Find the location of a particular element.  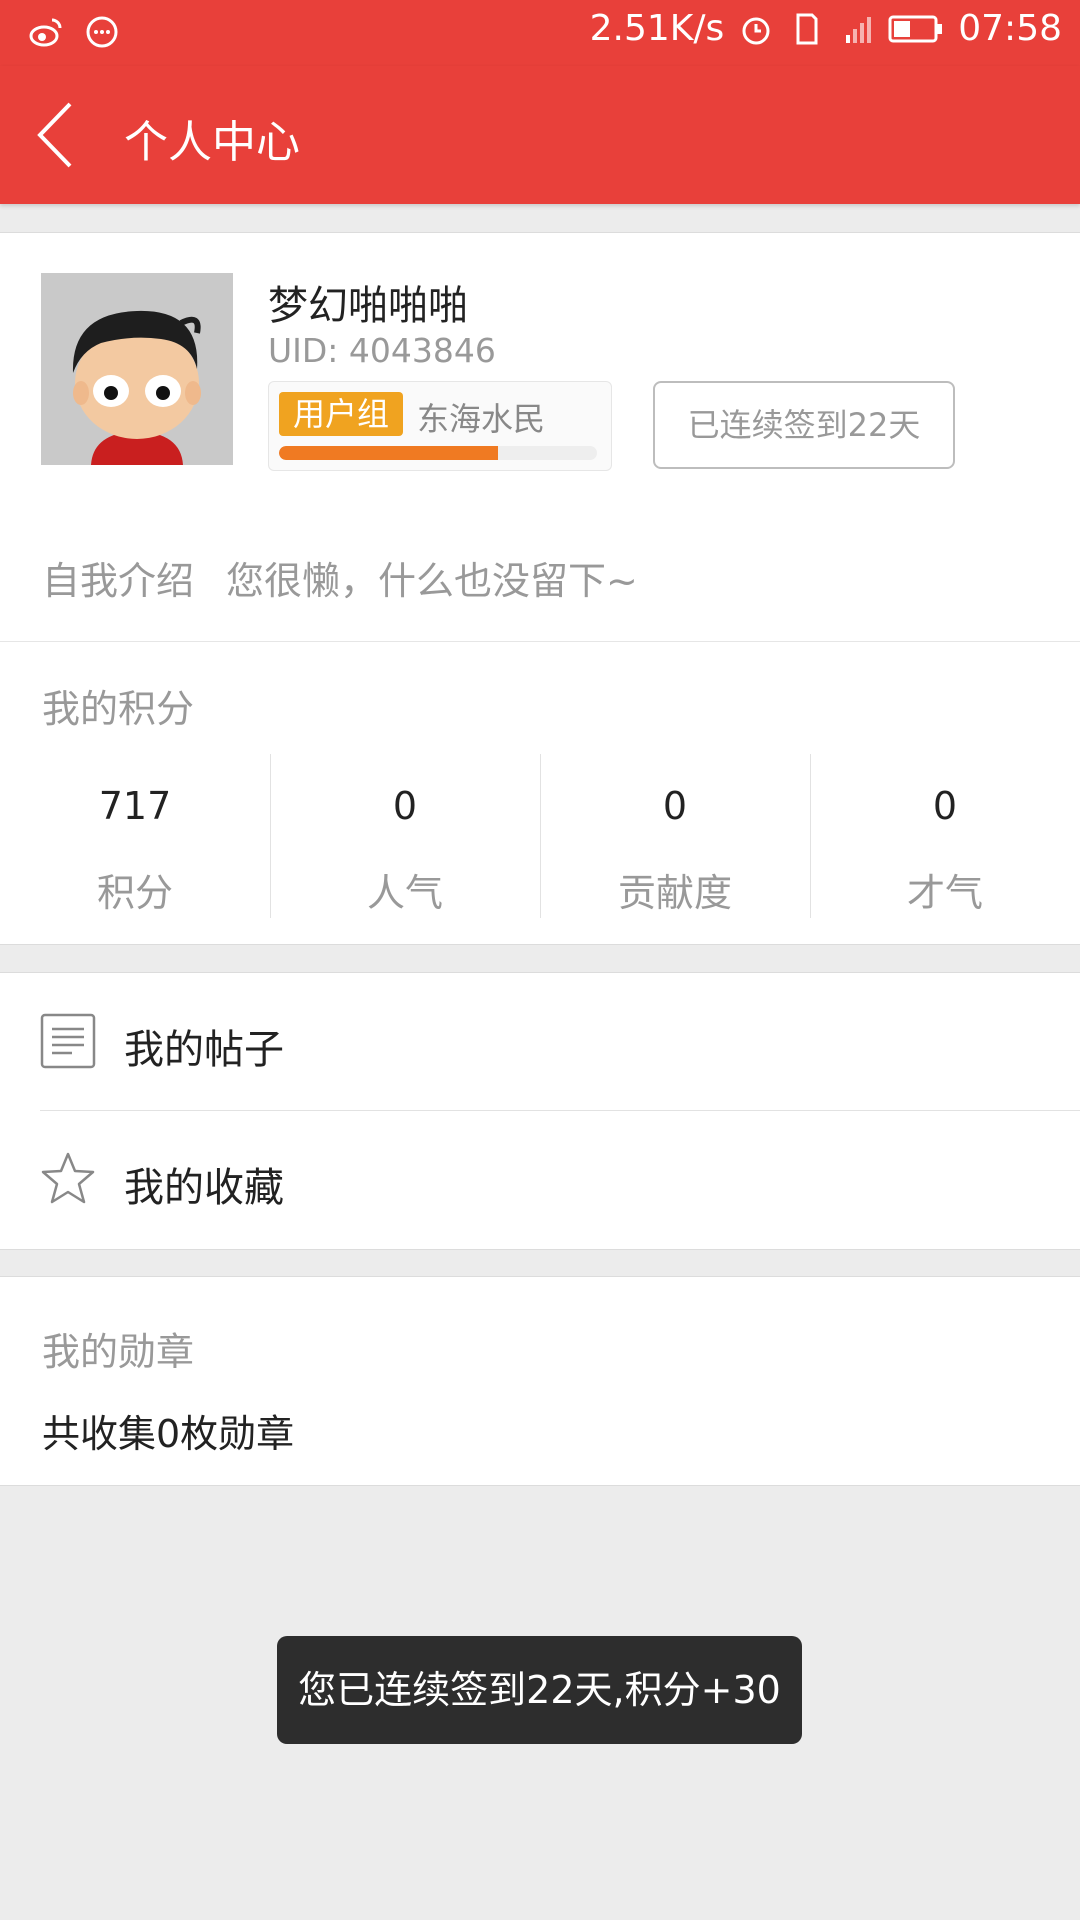

sim-card-icon is located at coordinates (807, 28).